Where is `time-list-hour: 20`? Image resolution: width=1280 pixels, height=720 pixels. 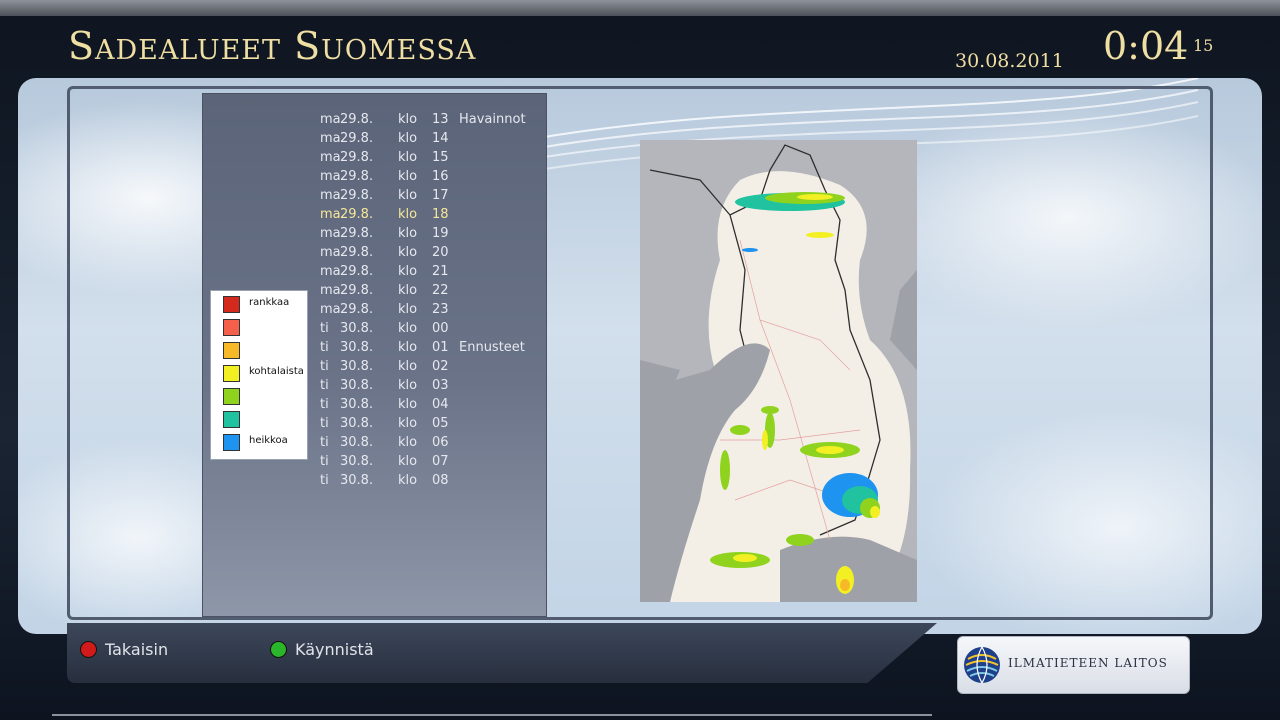
time-list-hour: 20 is located at coordinates (440, 252).